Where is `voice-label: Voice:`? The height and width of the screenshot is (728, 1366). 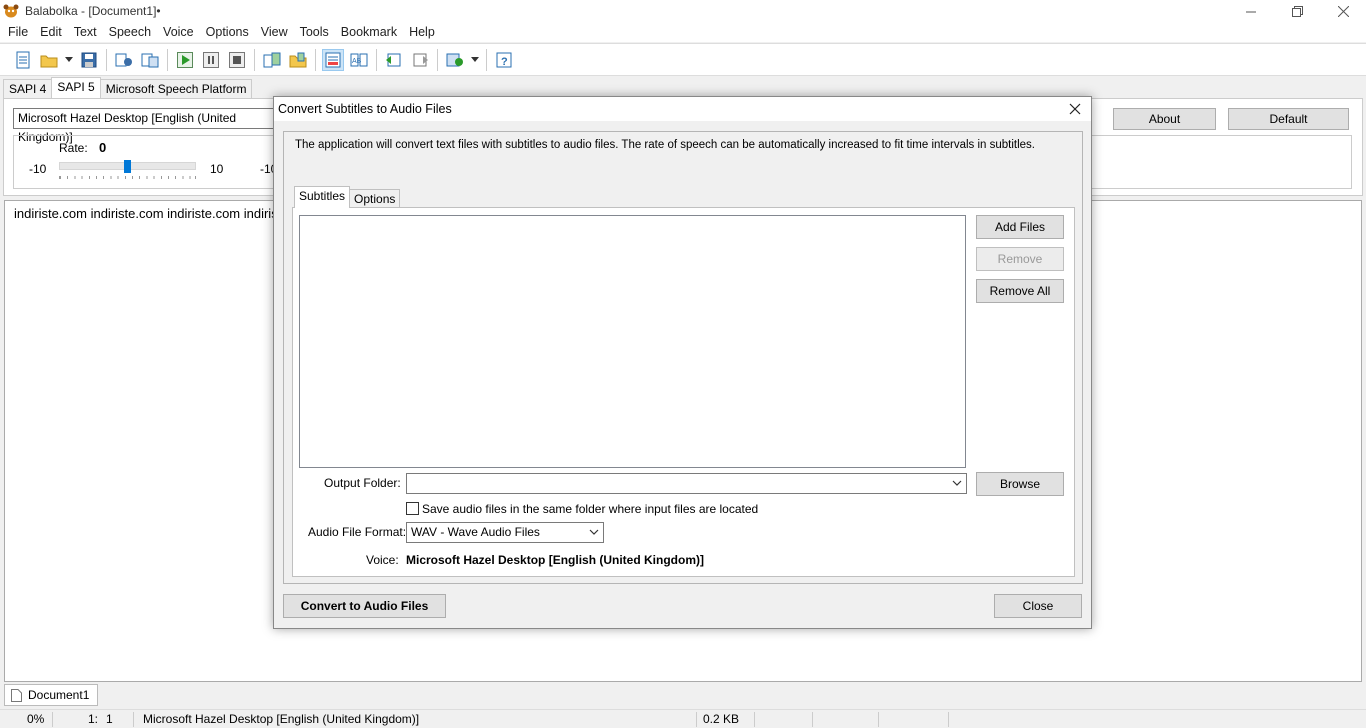
voice-label: Voice: is located at coordinates (382, 560).